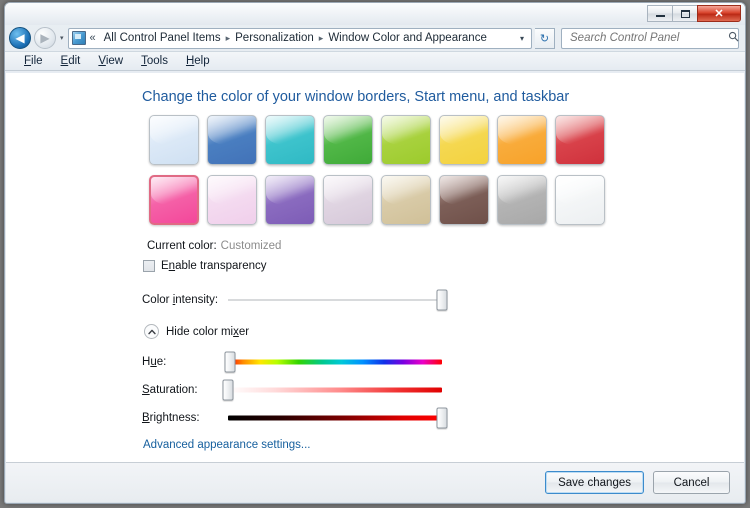 This screenshot has width=750, height=508. What do you see at coordinates (348, 200) in the screenshot?
I see `color-swatch-orchid` at bounding box center [348, 200].